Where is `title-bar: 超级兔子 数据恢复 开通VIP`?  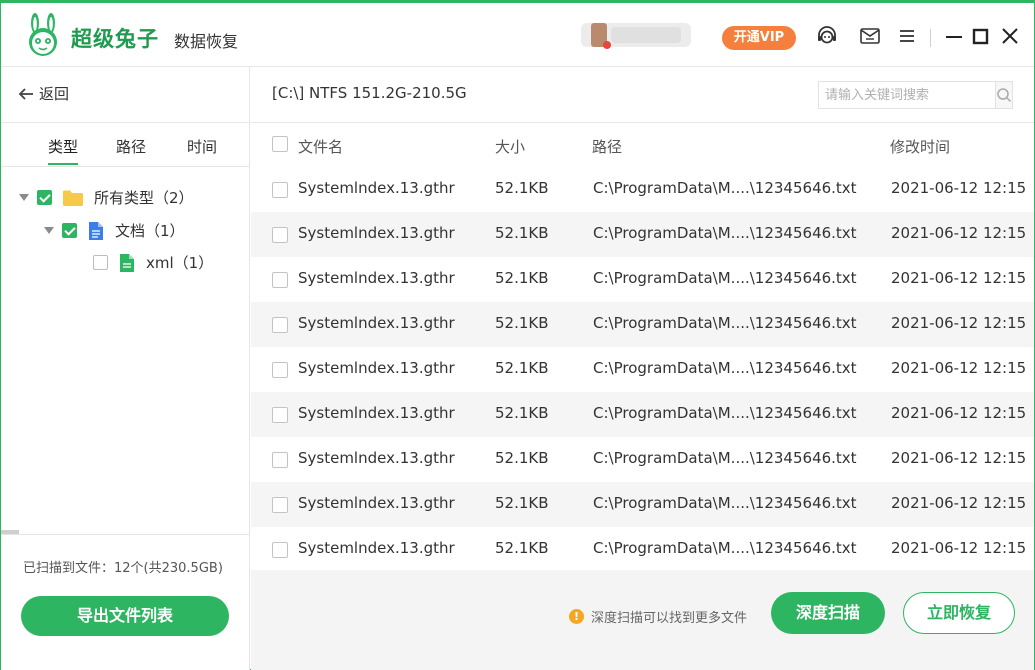 title-bar: 超级兔子 数据恢复 开通VIP is located at coordinates (517, 35).